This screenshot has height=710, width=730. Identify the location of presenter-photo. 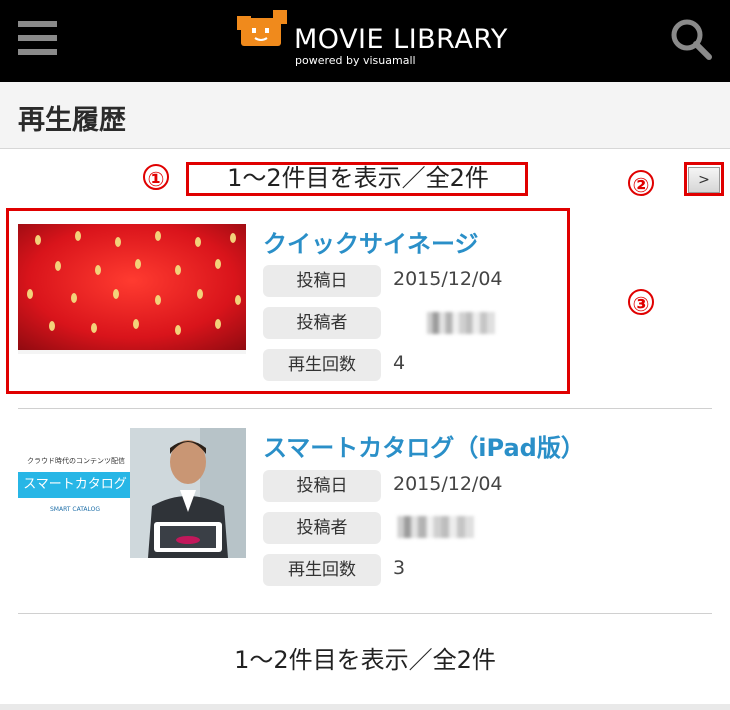
(188, 493).